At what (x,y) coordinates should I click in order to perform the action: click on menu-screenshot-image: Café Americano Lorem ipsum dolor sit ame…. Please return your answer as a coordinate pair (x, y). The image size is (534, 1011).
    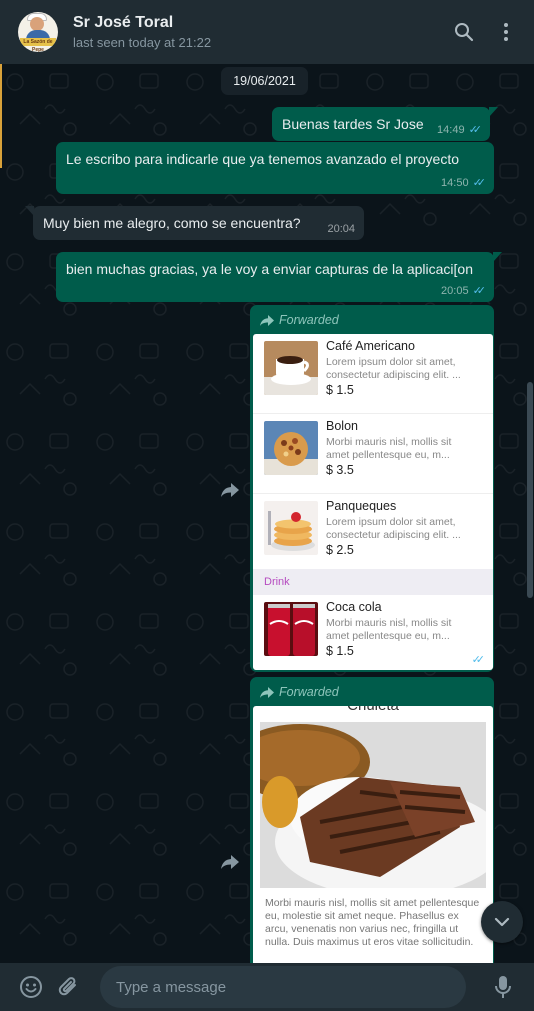
    Looking at the image, I should click on (373, 502).